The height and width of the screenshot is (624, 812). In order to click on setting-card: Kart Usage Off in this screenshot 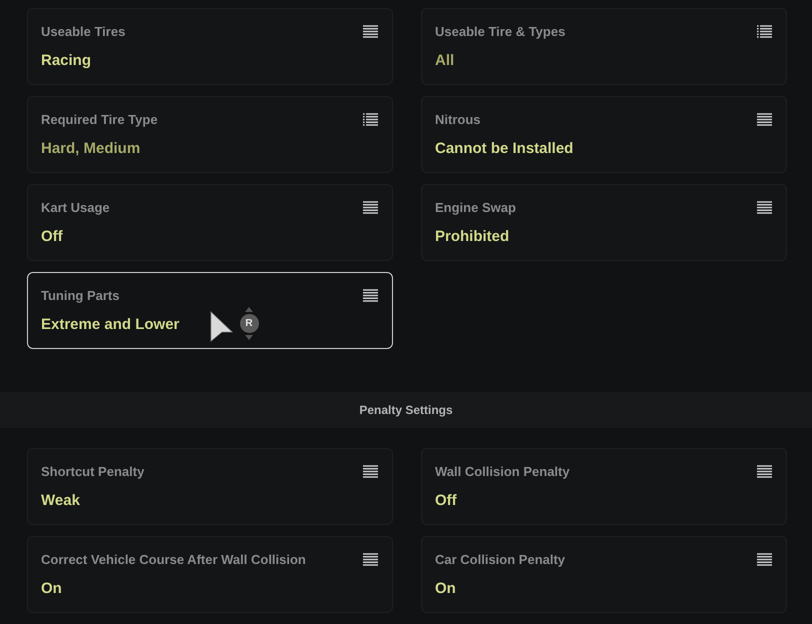, I will do `click(210, 222)`.